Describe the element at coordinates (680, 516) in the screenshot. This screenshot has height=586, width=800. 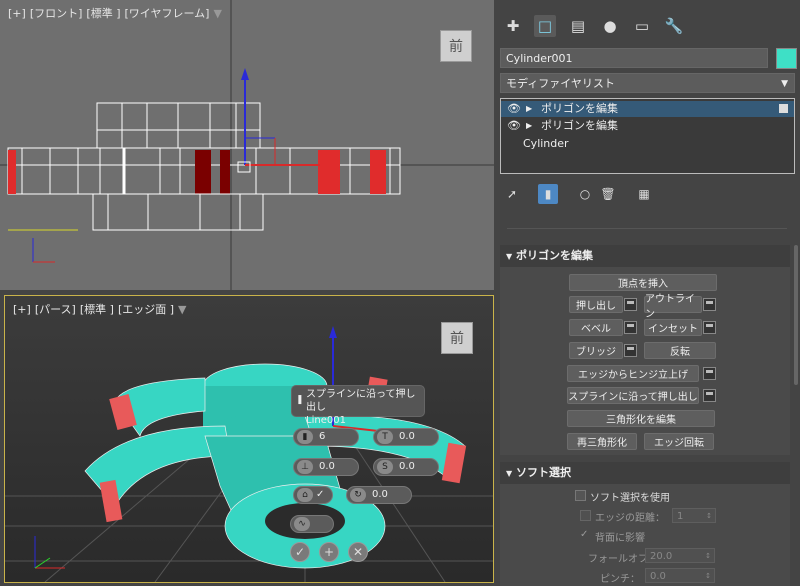
I see `edge-distance-value: 1` at that location.